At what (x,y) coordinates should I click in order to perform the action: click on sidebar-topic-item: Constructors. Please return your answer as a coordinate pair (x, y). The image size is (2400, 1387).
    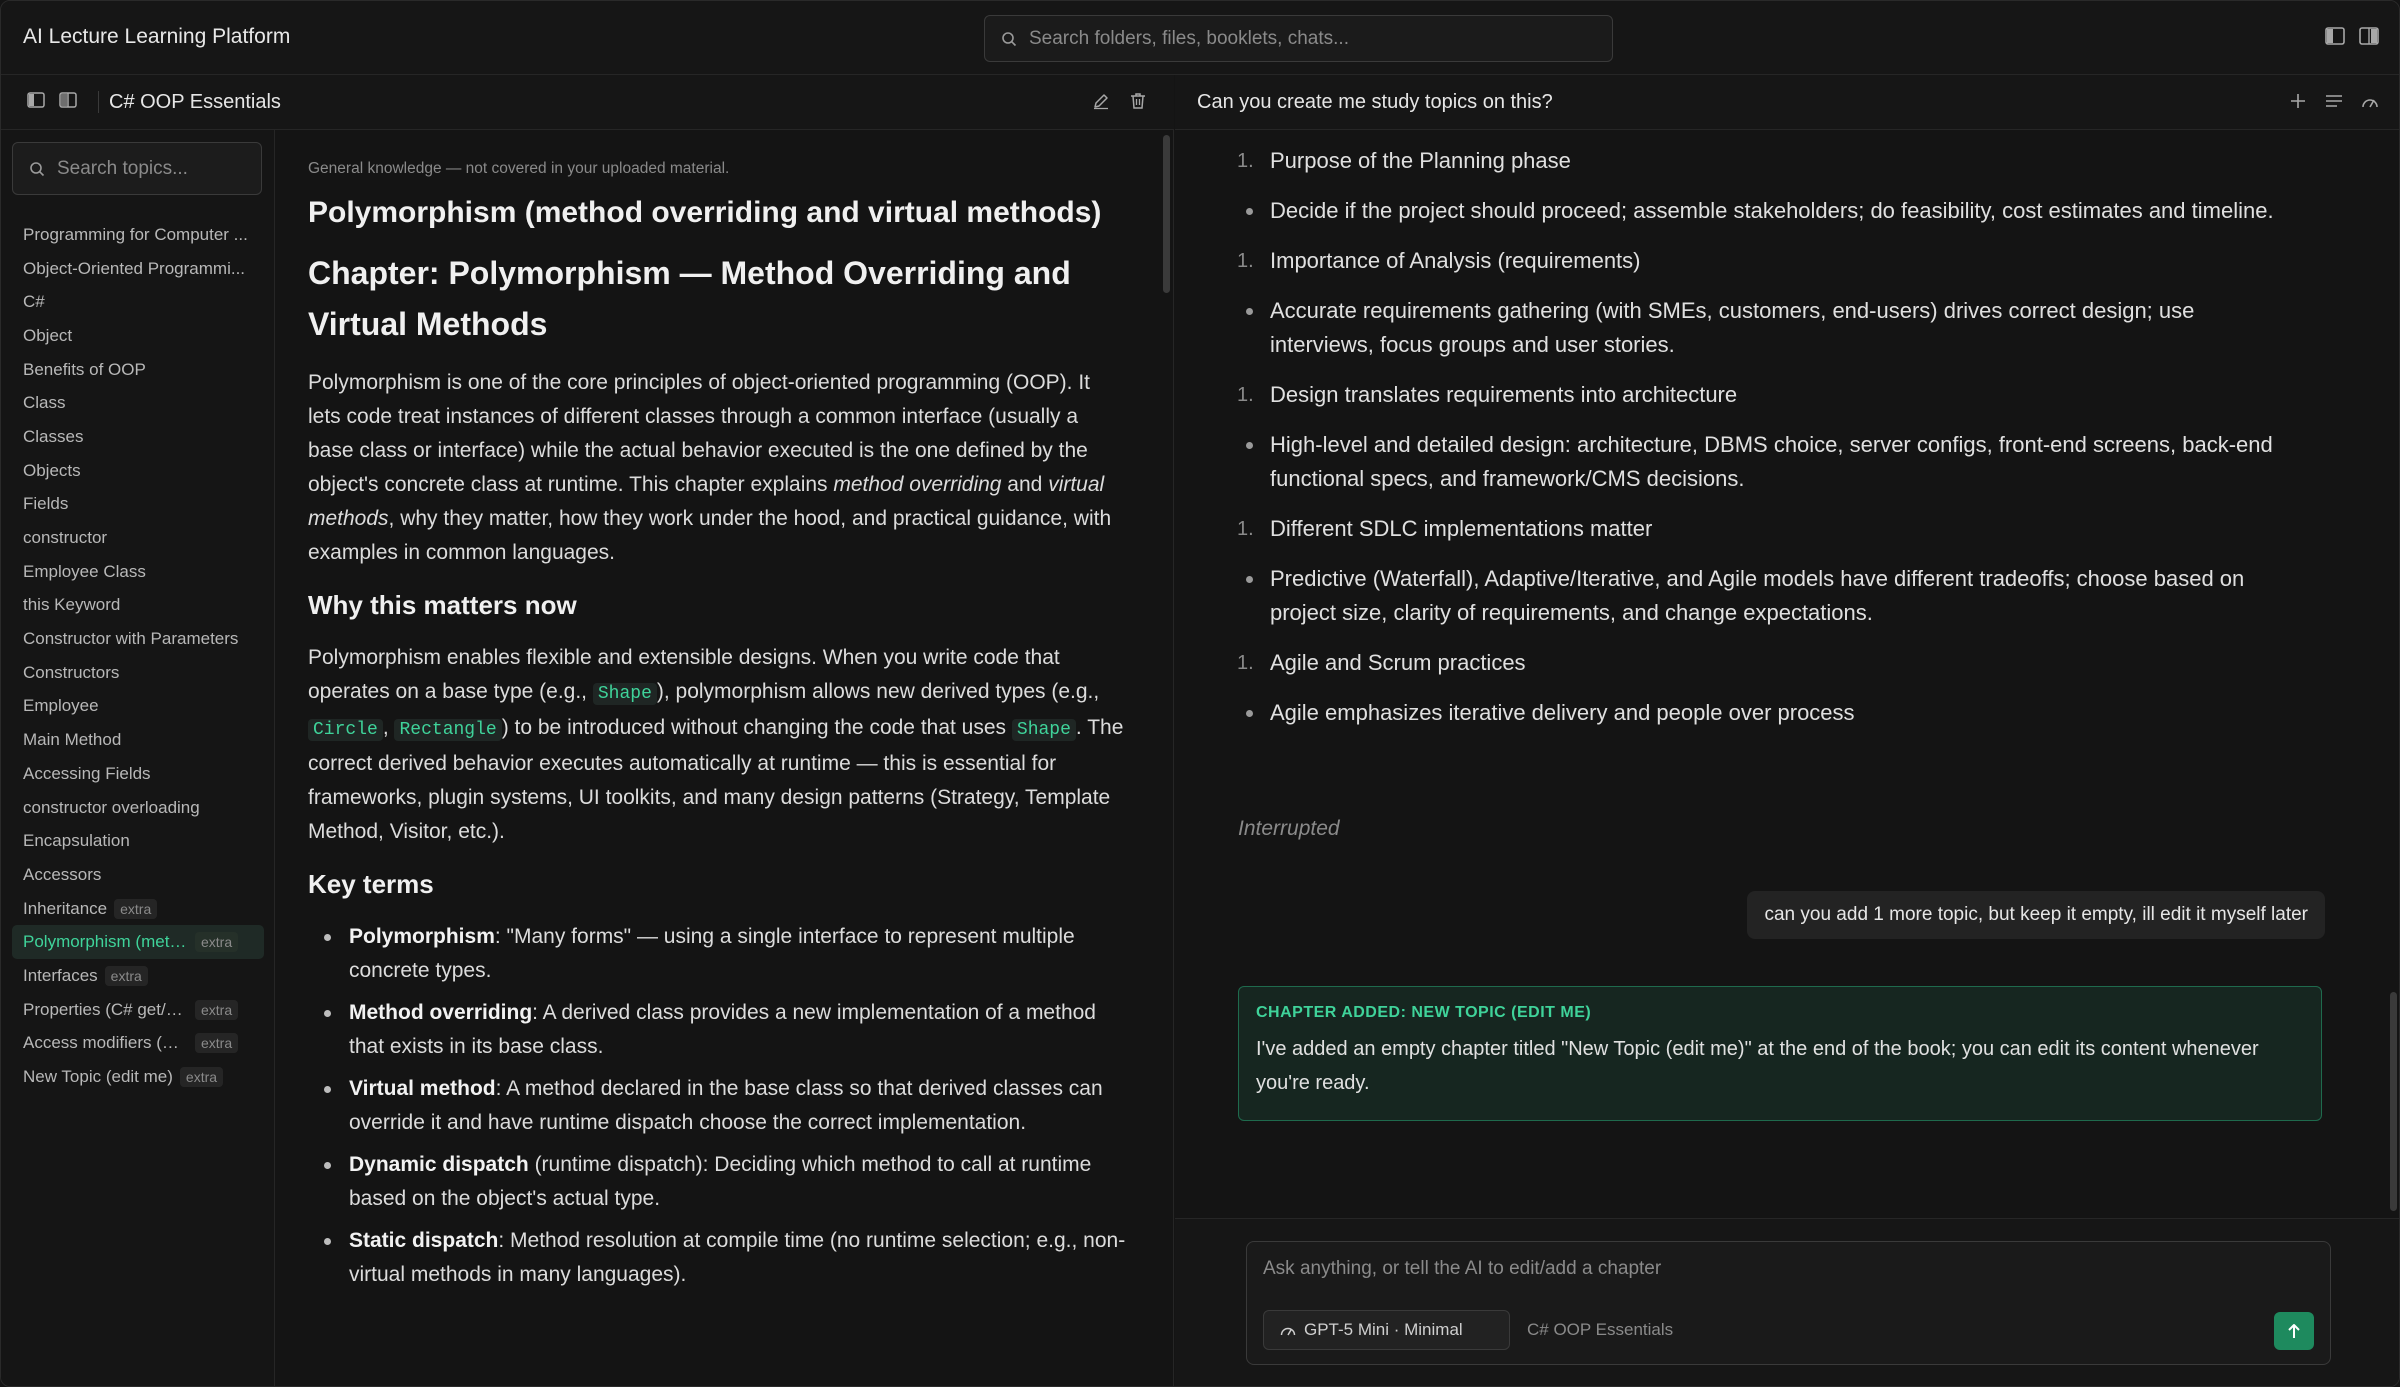
    Looking at the image, I should click on (138, 673).